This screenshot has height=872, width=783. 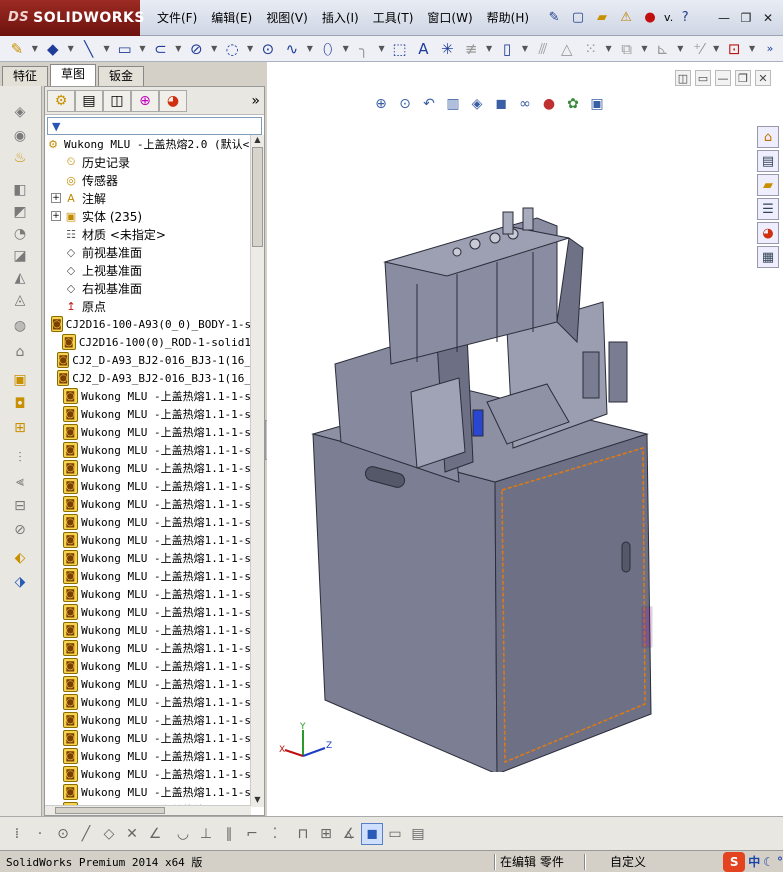 What do you see at coordinates (257, 801) in the screenshot?
I see `scroll-down-icon: ▼` at bounding box center [257, 801].